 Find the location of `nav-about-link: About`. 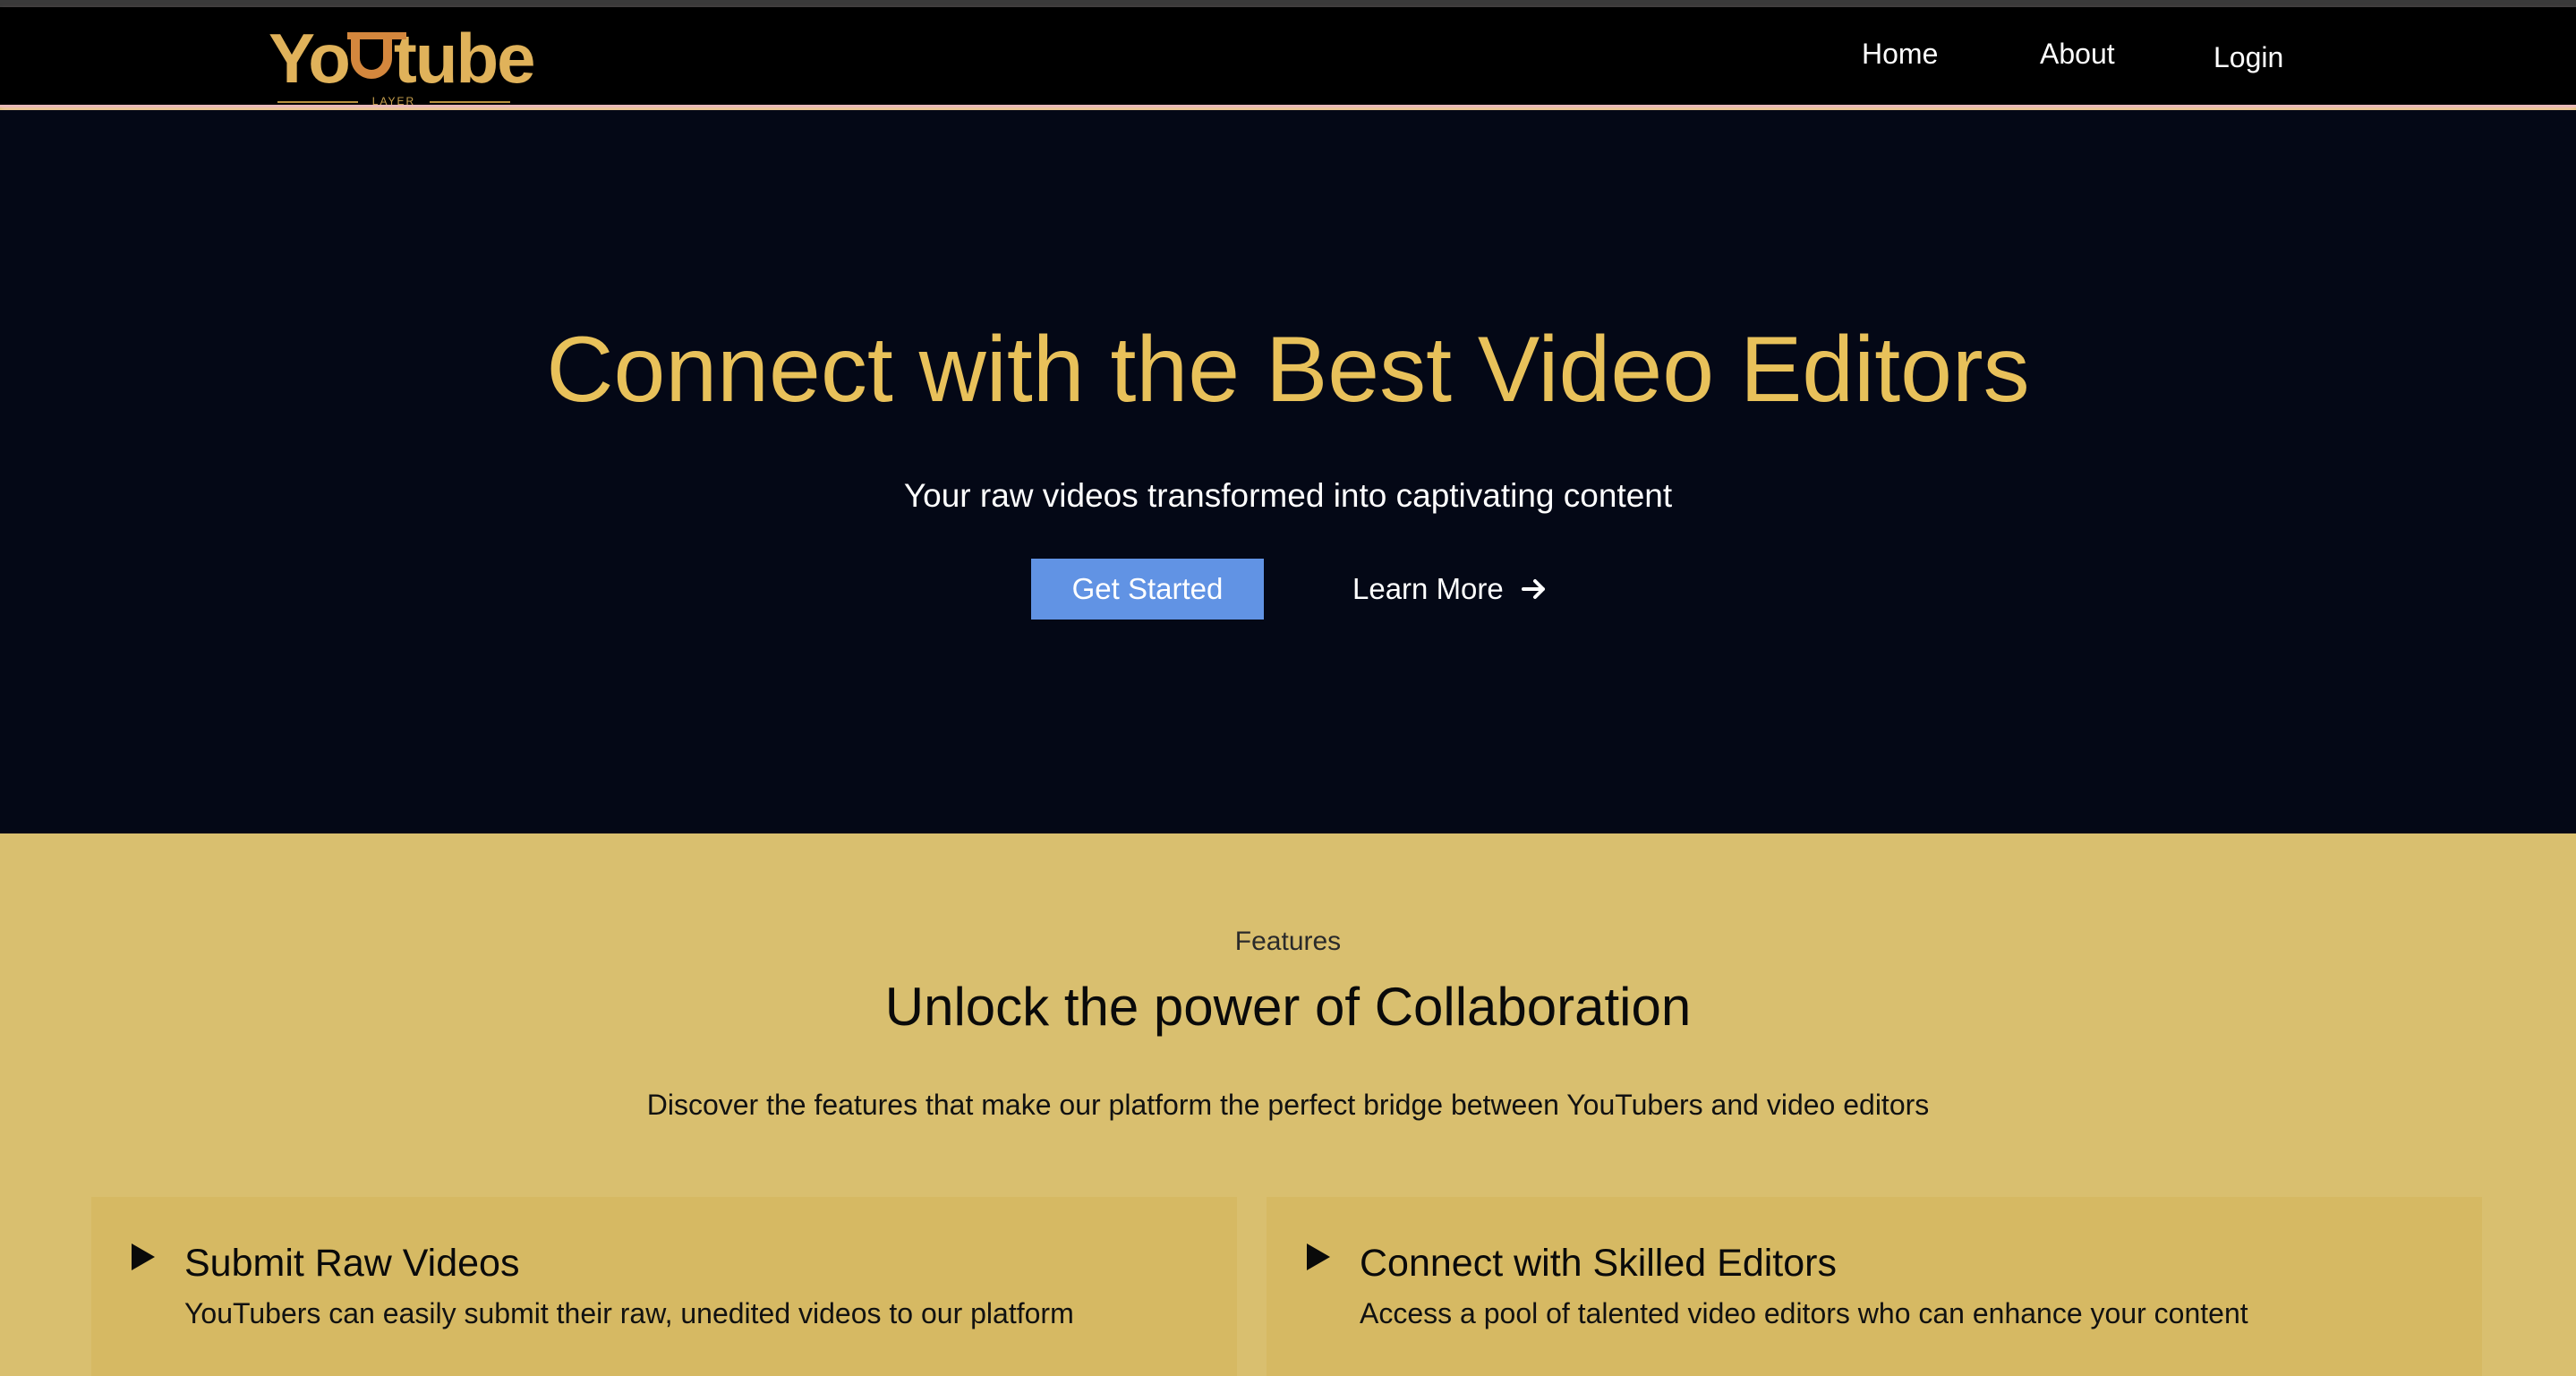

nav-about-link: About is located at coordinates (2077, 55).